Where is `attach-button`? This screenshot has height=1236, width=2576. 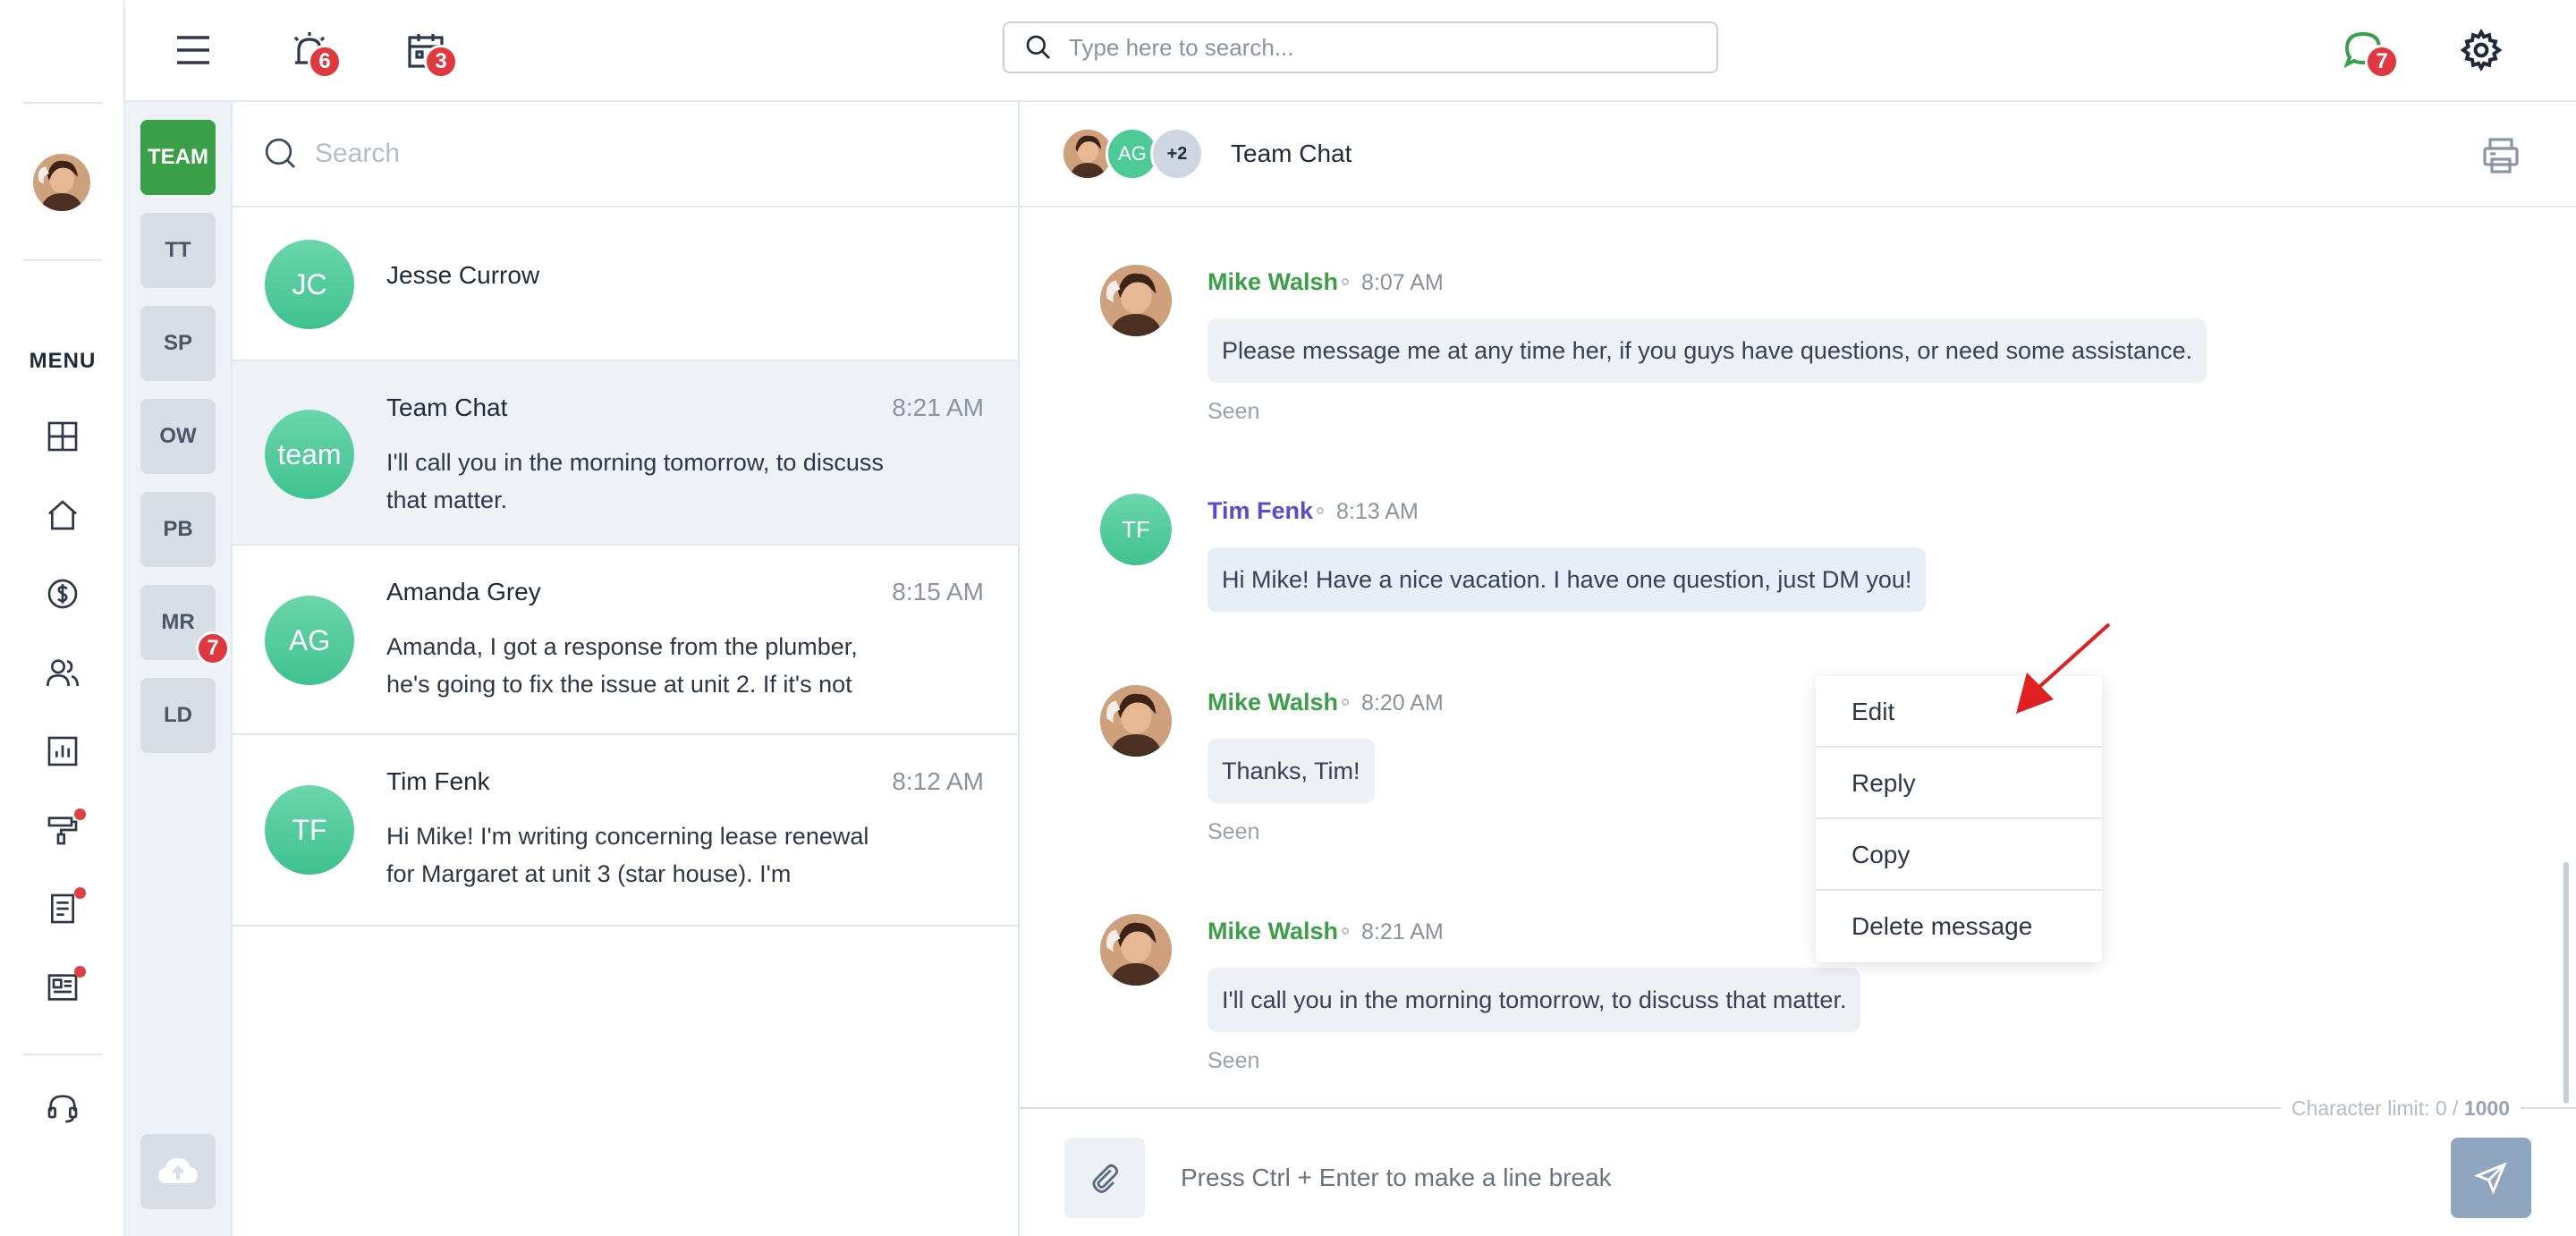
attach-button is located at coordinates (1104, 1178).